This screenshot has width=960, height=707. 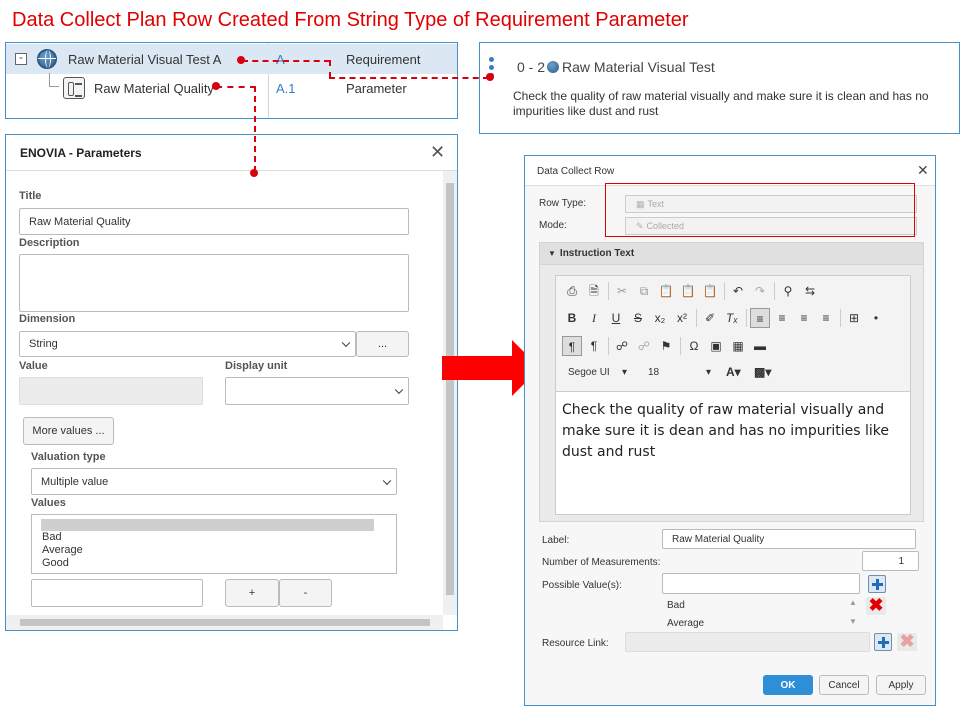 What do you see at coordinates (252, 593) in the screenshot?
I see `add-value-button: +` at bounding box center [252, 593].